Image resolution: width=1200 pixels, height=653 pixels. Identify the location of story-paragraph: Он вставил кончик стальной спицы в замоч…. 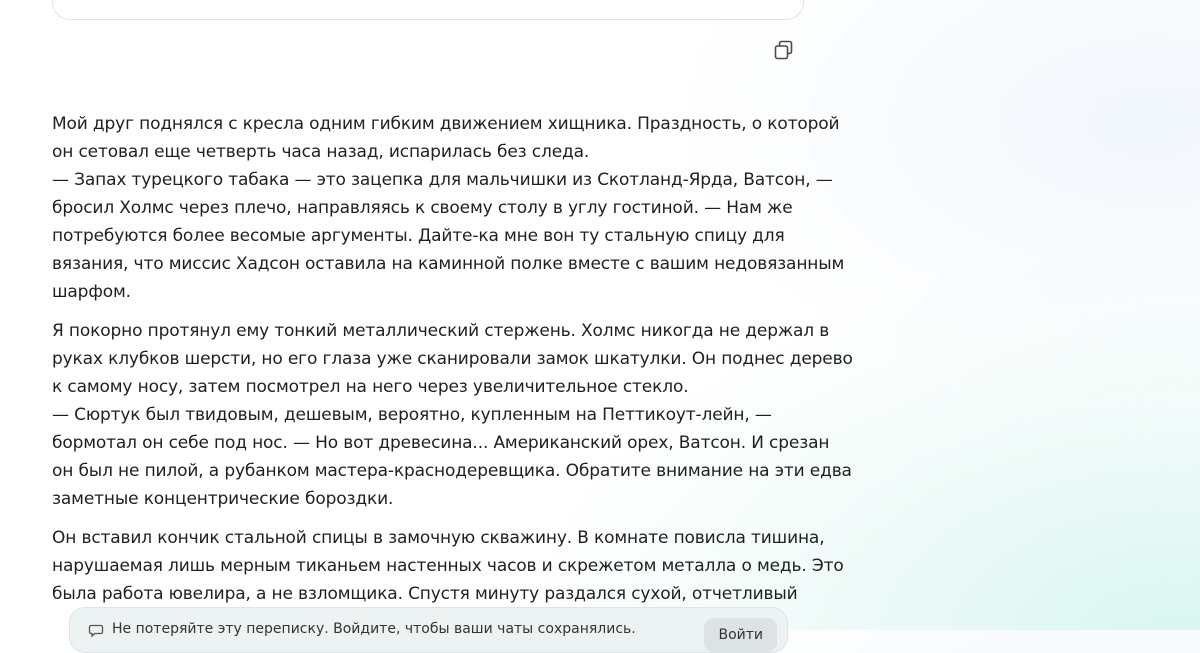
(448, 566).